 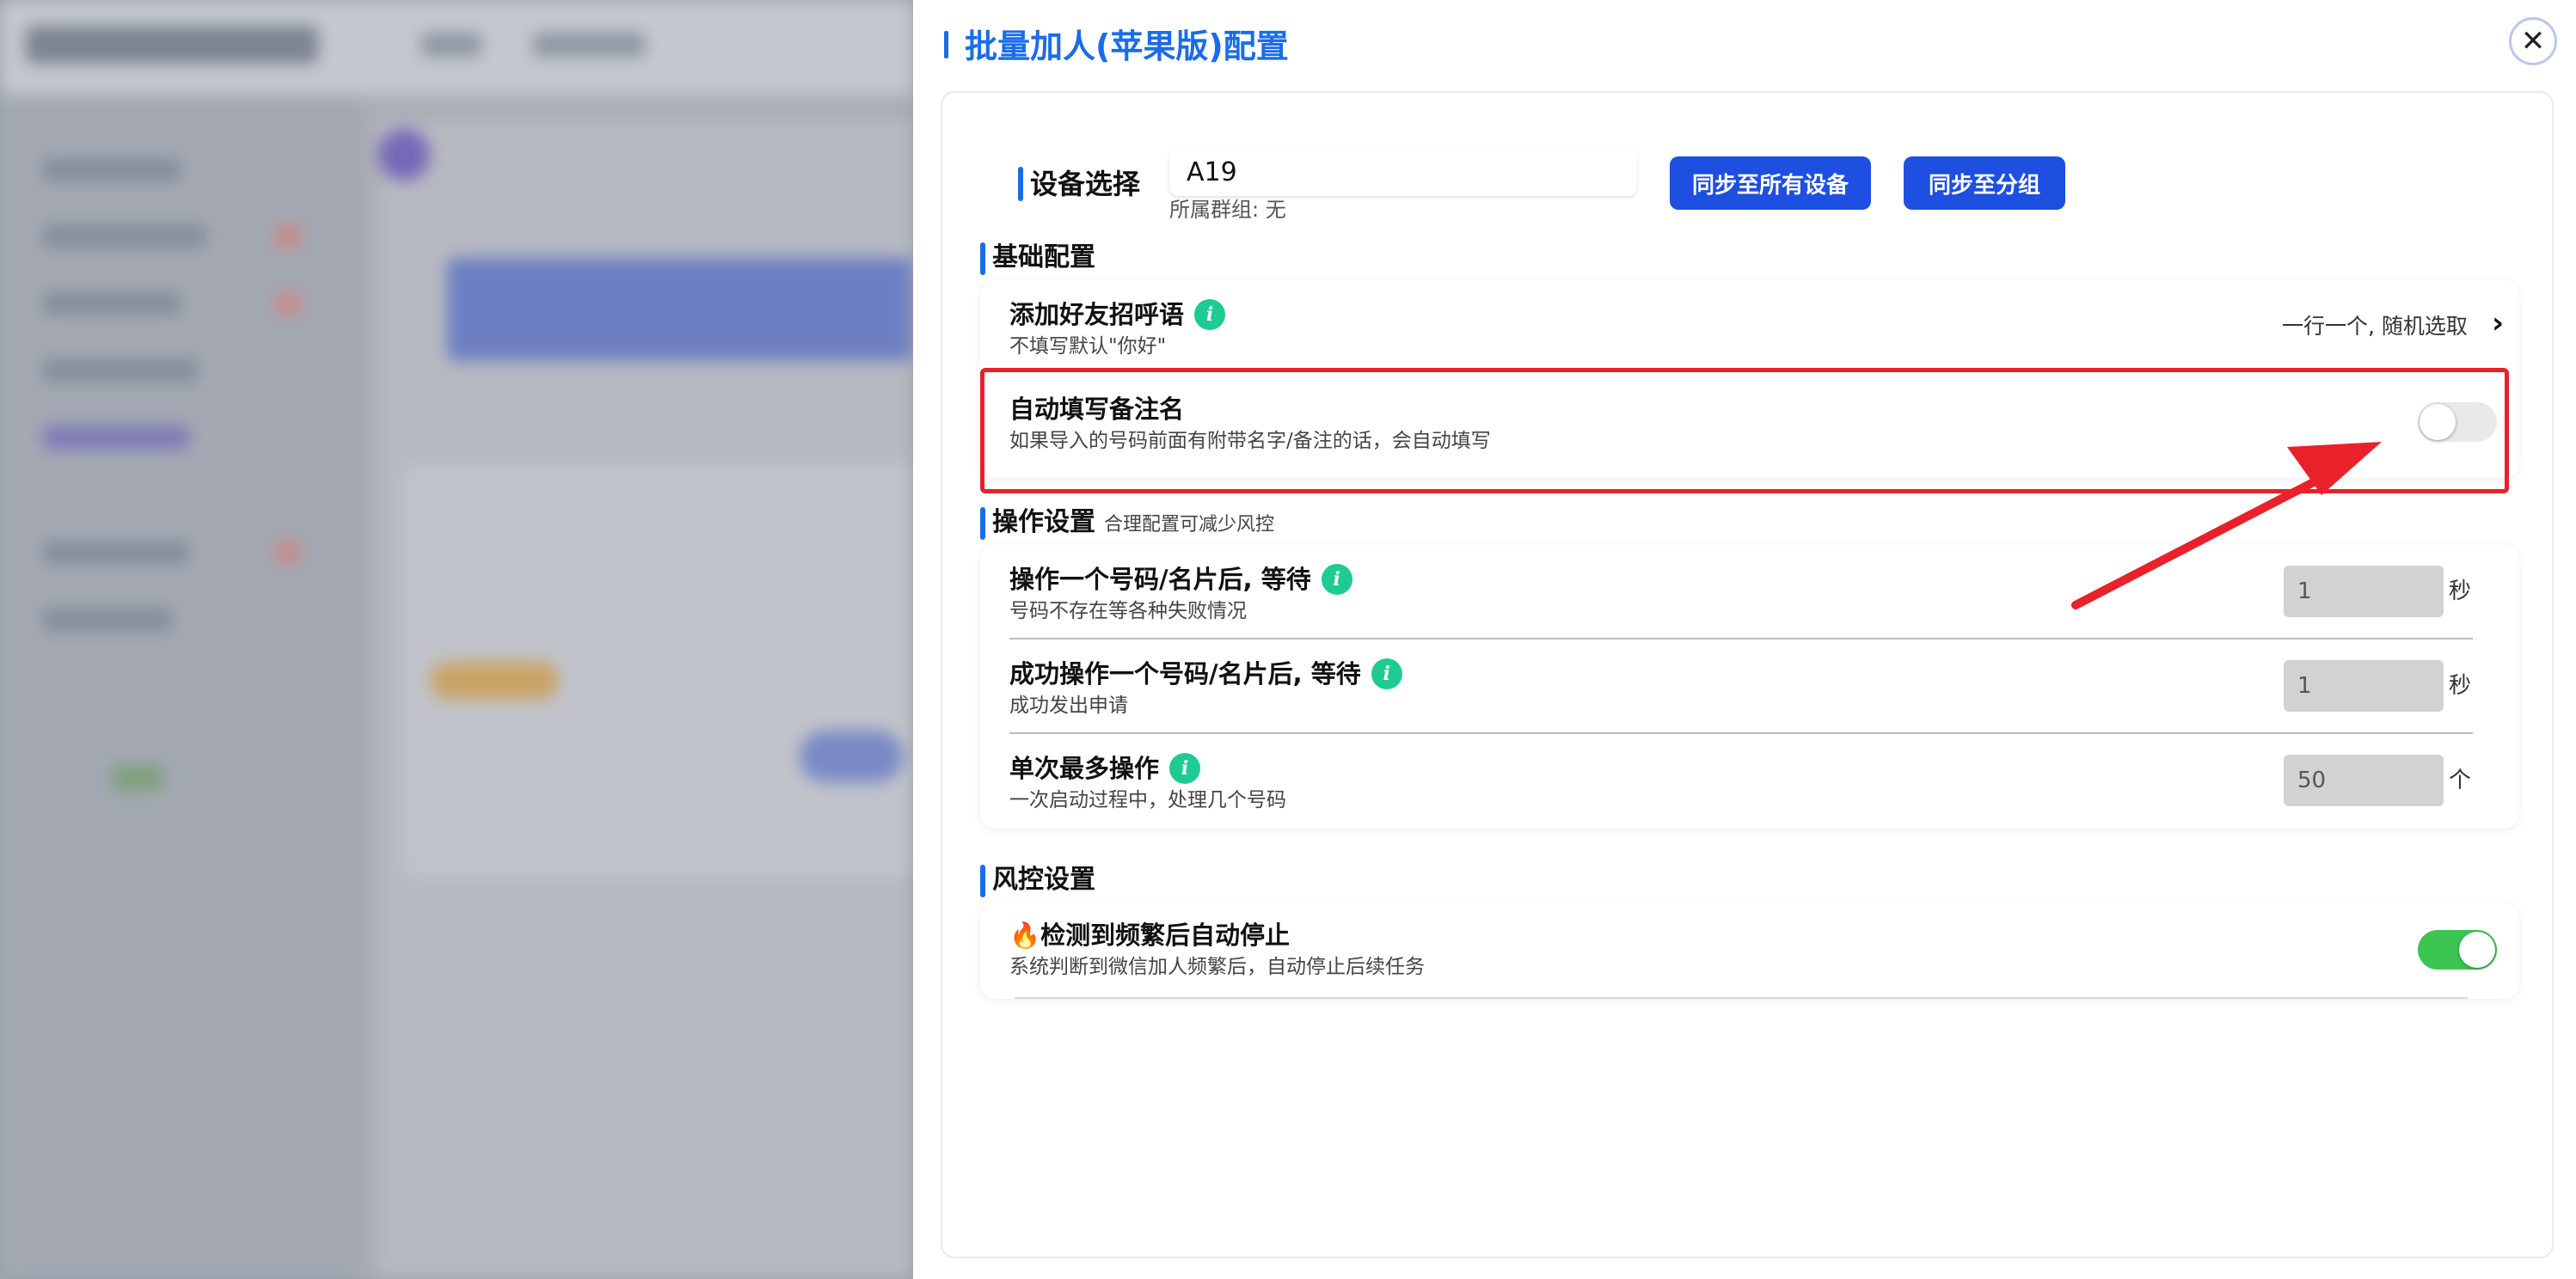 What do you see at coordinates (1770, 183) in the screenshot?
I see `sync-all-devices-button: 同步至所有设备` at bounding box center [1770, 183].